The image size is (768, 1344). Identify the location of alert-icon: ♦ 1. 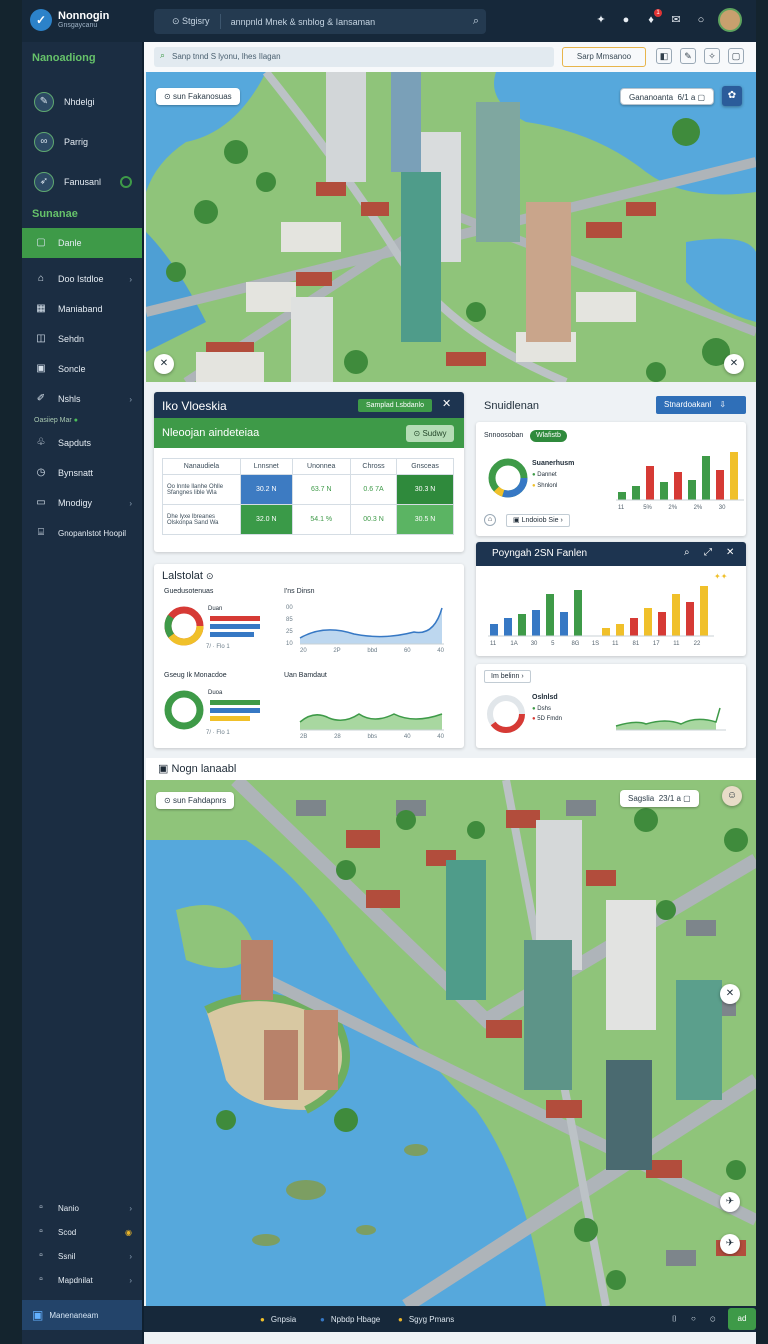
(652, 18).